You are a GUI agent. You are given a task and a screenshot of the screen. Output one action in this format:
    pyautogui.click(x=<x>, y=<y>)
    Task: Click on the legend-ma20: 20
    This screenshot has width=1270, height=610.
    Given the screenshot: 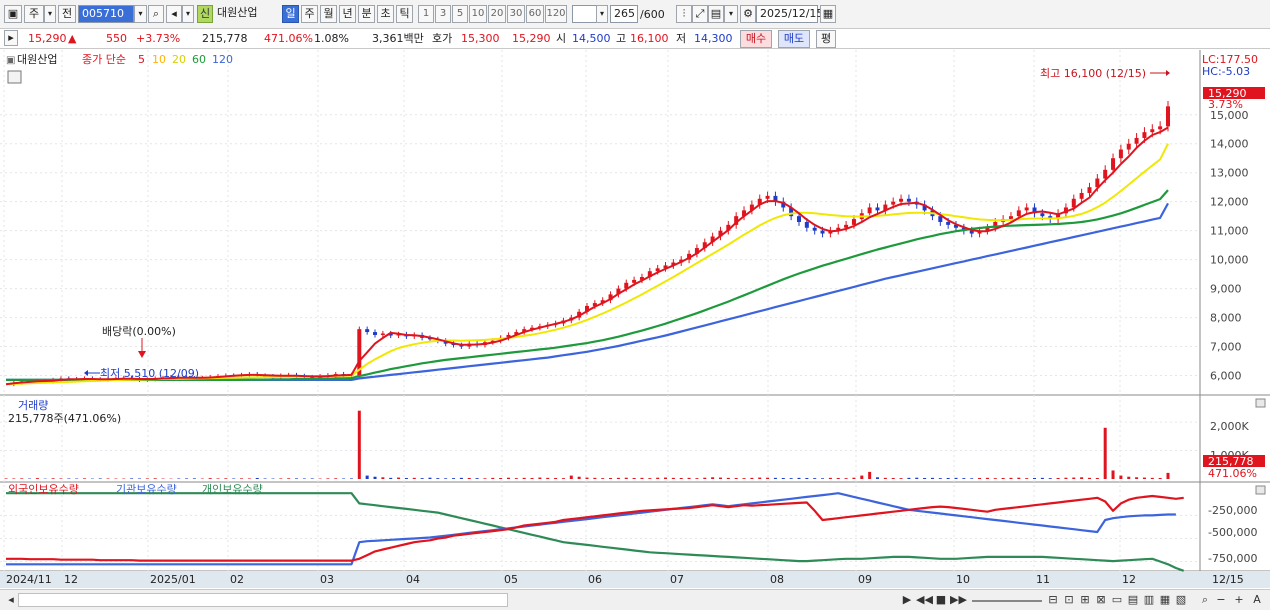 What is the action you would take?
    pyautogui.click(x=179, y=59)
    